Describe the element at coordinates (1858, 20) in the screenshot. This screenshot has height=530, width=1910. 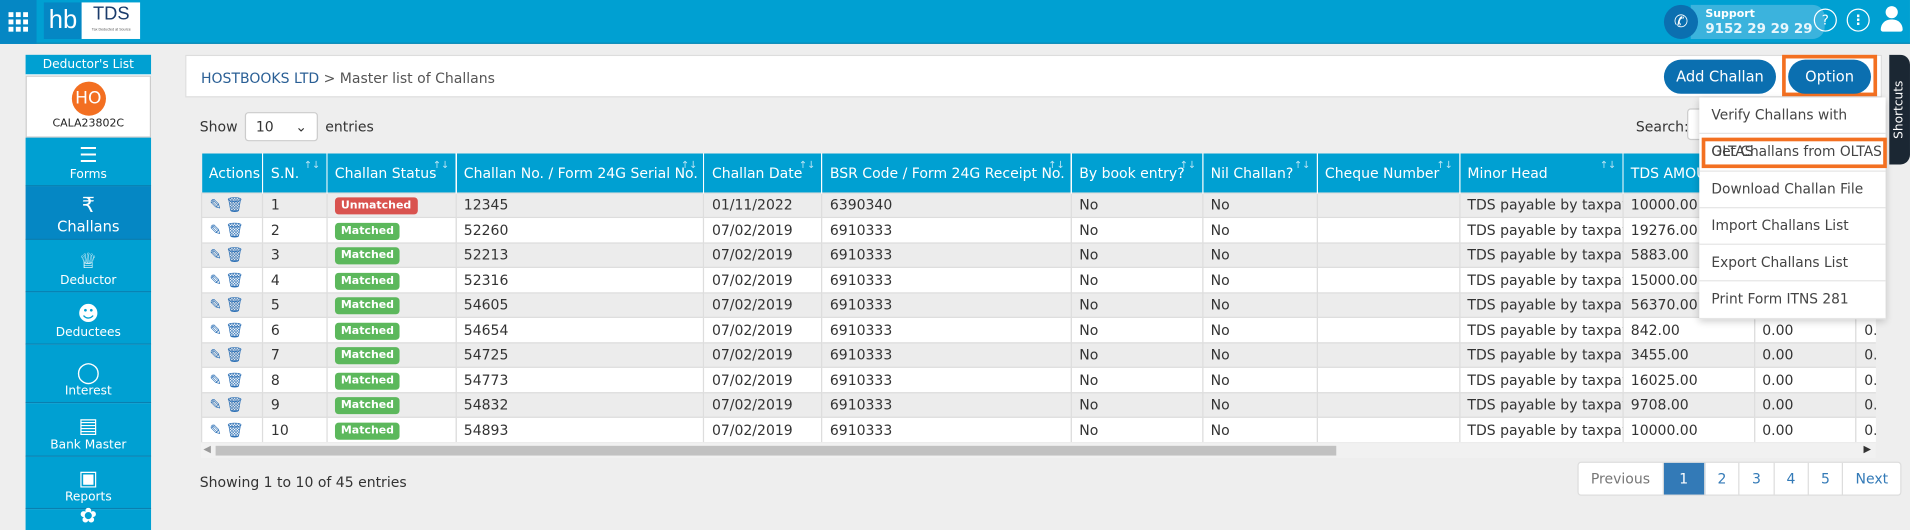
I see `more-vertical-icon: ⋮` at that location.